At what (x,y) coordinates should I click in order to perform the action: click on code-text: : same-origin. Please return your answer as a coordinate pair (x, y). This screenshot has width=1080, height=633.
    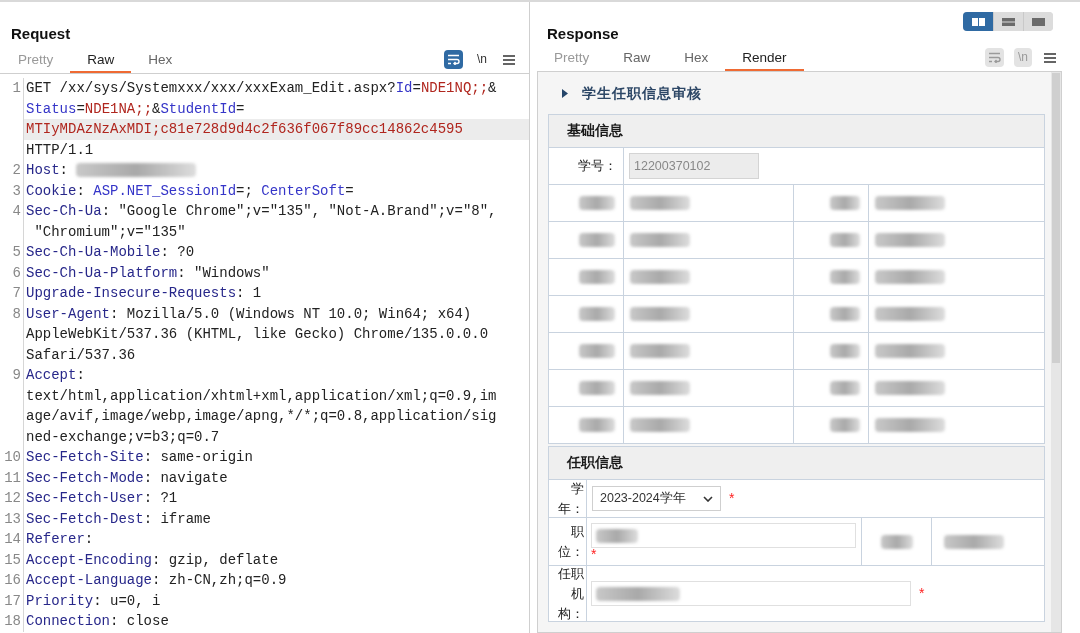
    Looking at the image, I should click on (198, 457).